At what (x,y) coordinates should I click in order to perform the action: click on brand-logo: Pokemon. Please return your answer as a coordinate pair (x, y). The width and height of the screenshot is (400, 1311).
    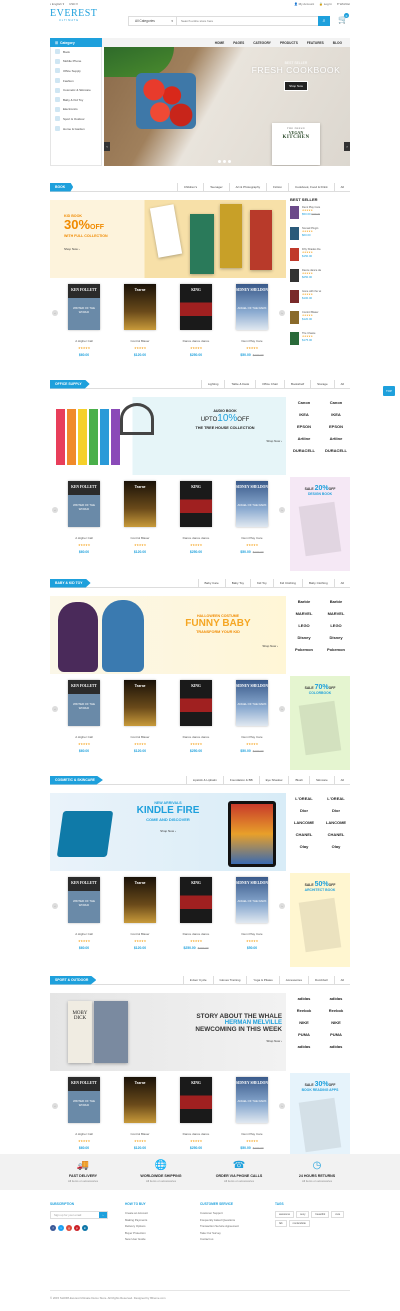
    Looking at the image, I should click on (304, 649).